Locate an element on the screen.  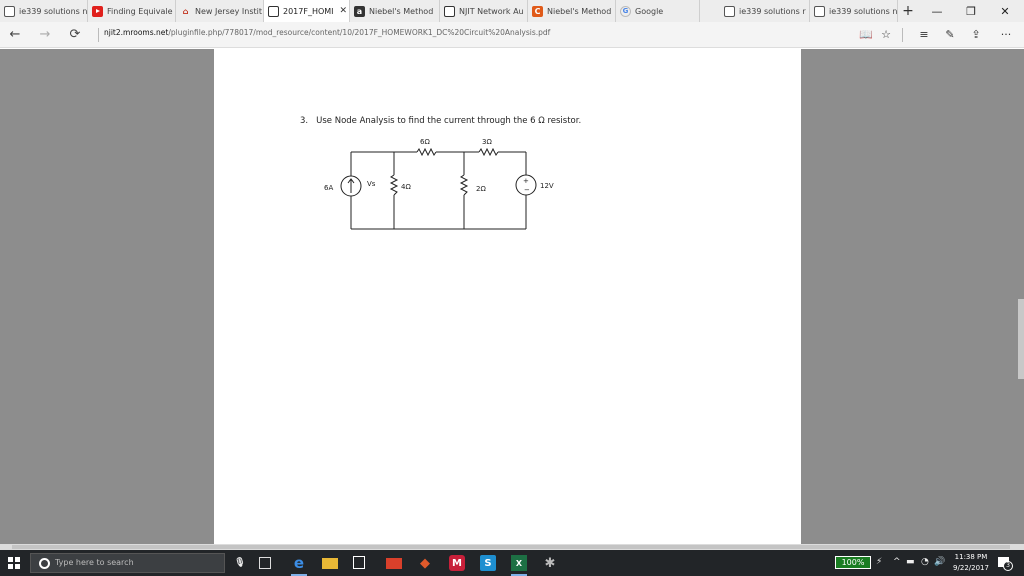
tab-label: Google is located at coordinates (649, 11).